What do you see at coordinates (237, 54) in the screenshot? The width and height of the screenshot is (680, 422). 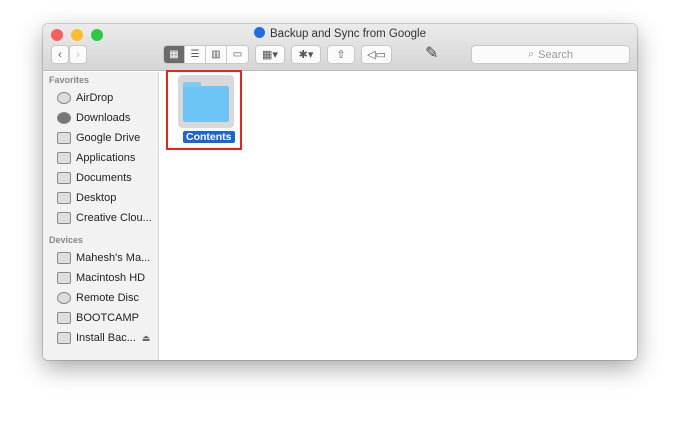 I see `cover-flow-button: ▭` at bounding box center [237, 54].